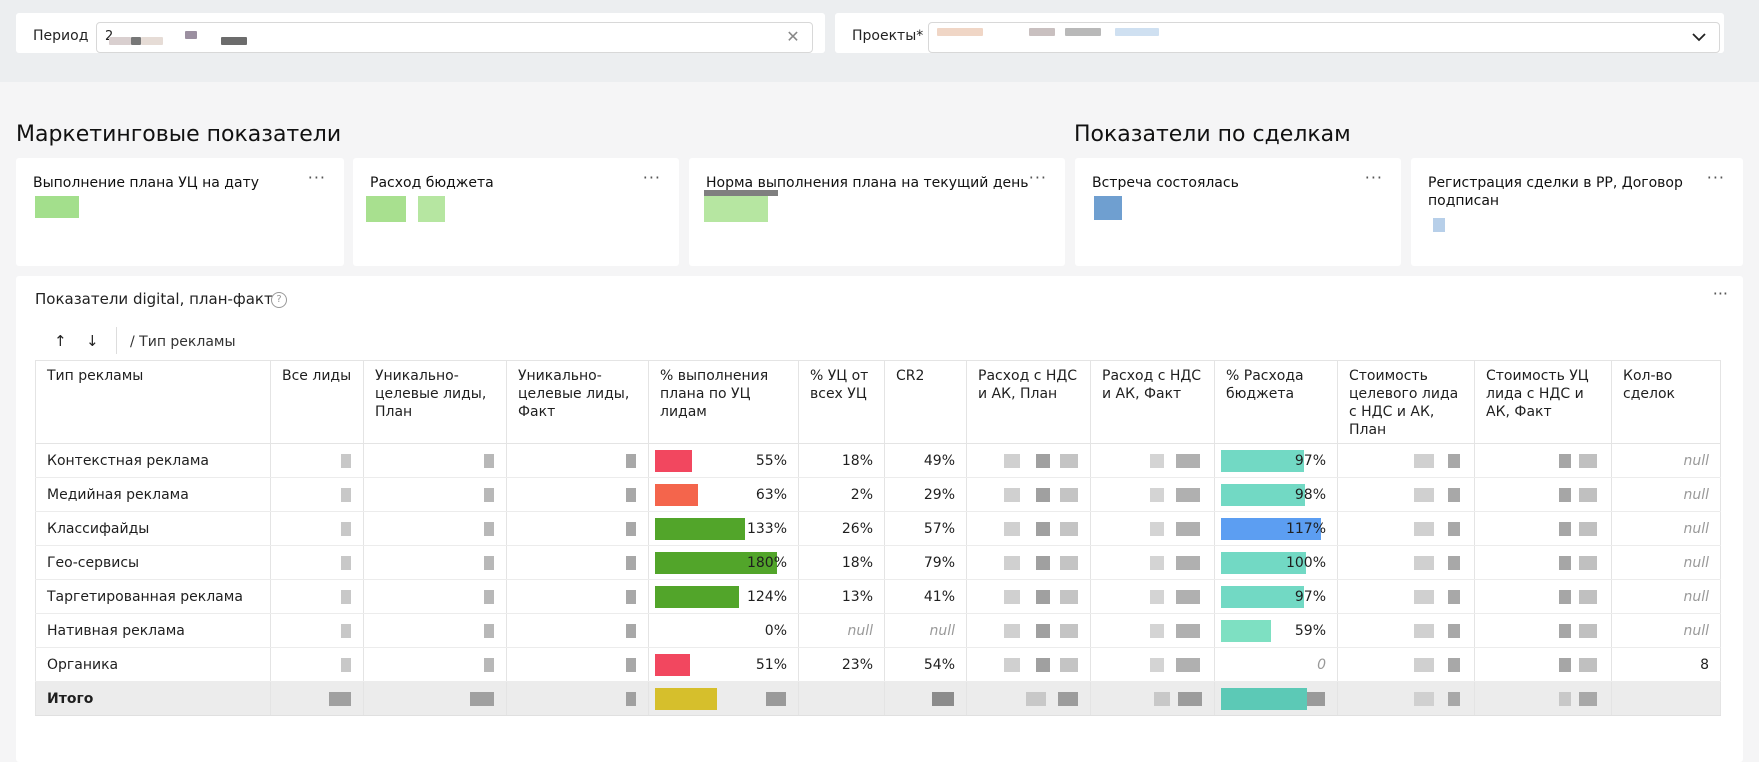  Describe the element at coordinates (939, 528) in the screenshot. I see `cell-value: 57%` at that location.